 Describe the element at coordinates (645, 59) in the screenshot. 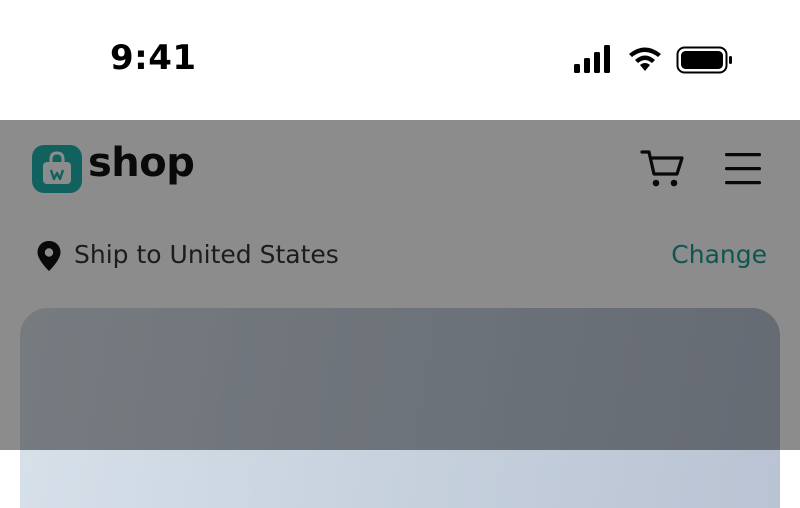

I see `wifi-icon` at that location.